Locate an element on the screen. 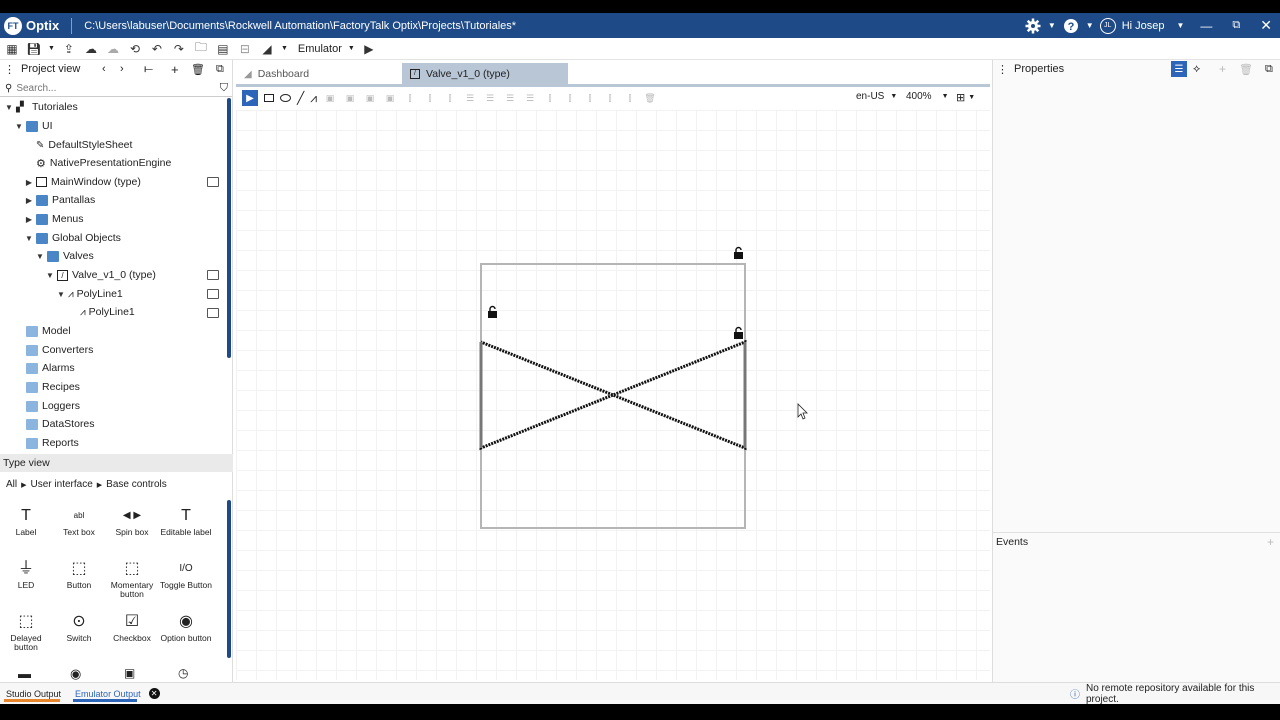  tab-valve-type: / Valve_v1_0 (type) is located at coordinates (485, 74).